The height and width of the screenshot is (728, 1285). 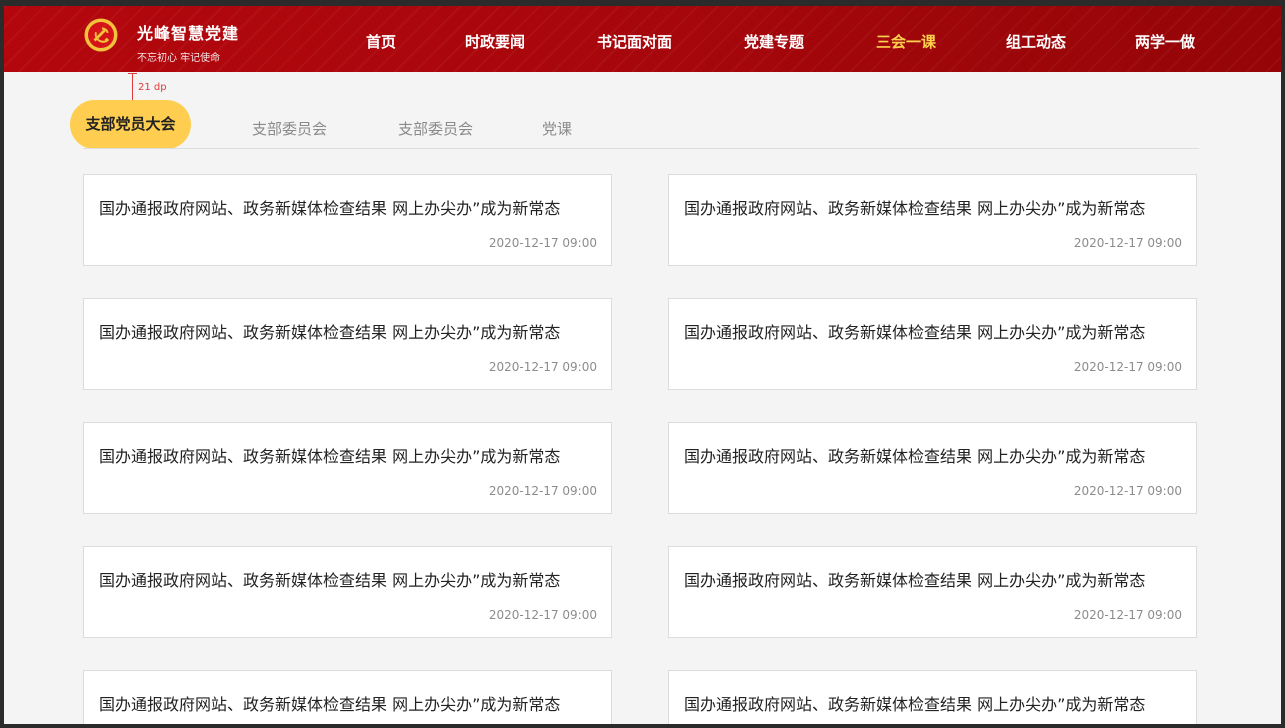 What do you see at coordinates (132, 87) in the screenshot?
I see `spacing-annotation-line` at bounding box center [132, 87].